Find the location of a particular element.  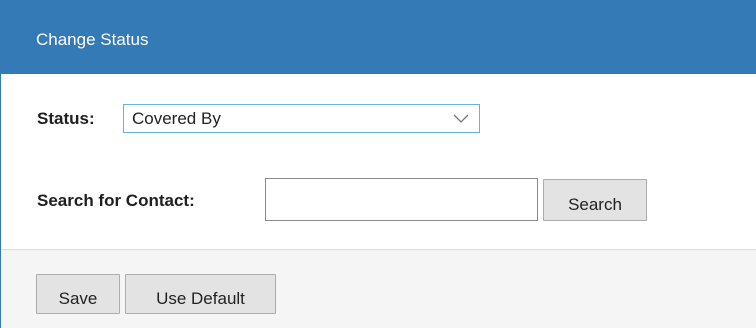

search-button: Search is located at coordinates (595, 200).